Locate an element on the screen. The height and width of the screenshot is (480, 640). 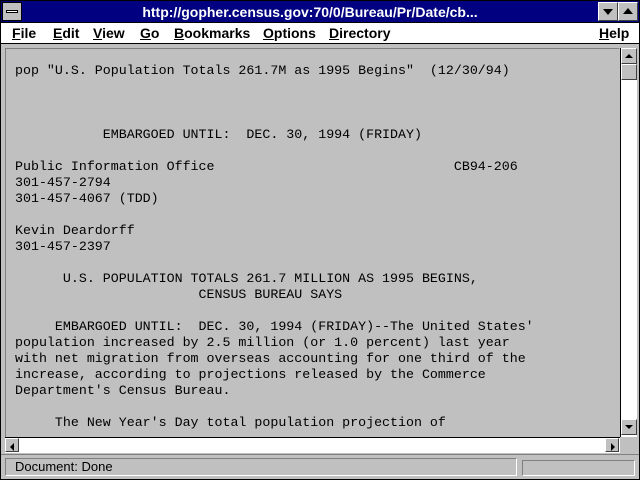
menu-options: Options is located at coordinates (289, 33).